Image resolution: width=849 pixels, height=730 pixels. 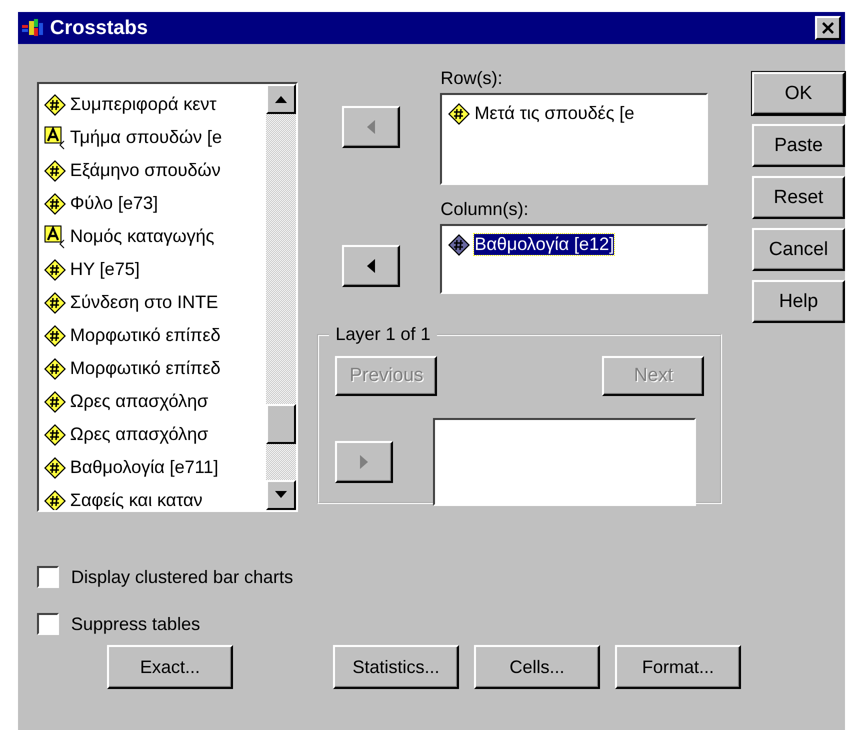 I want to click on dialog-button: Paste, so click(x=798, y=145).